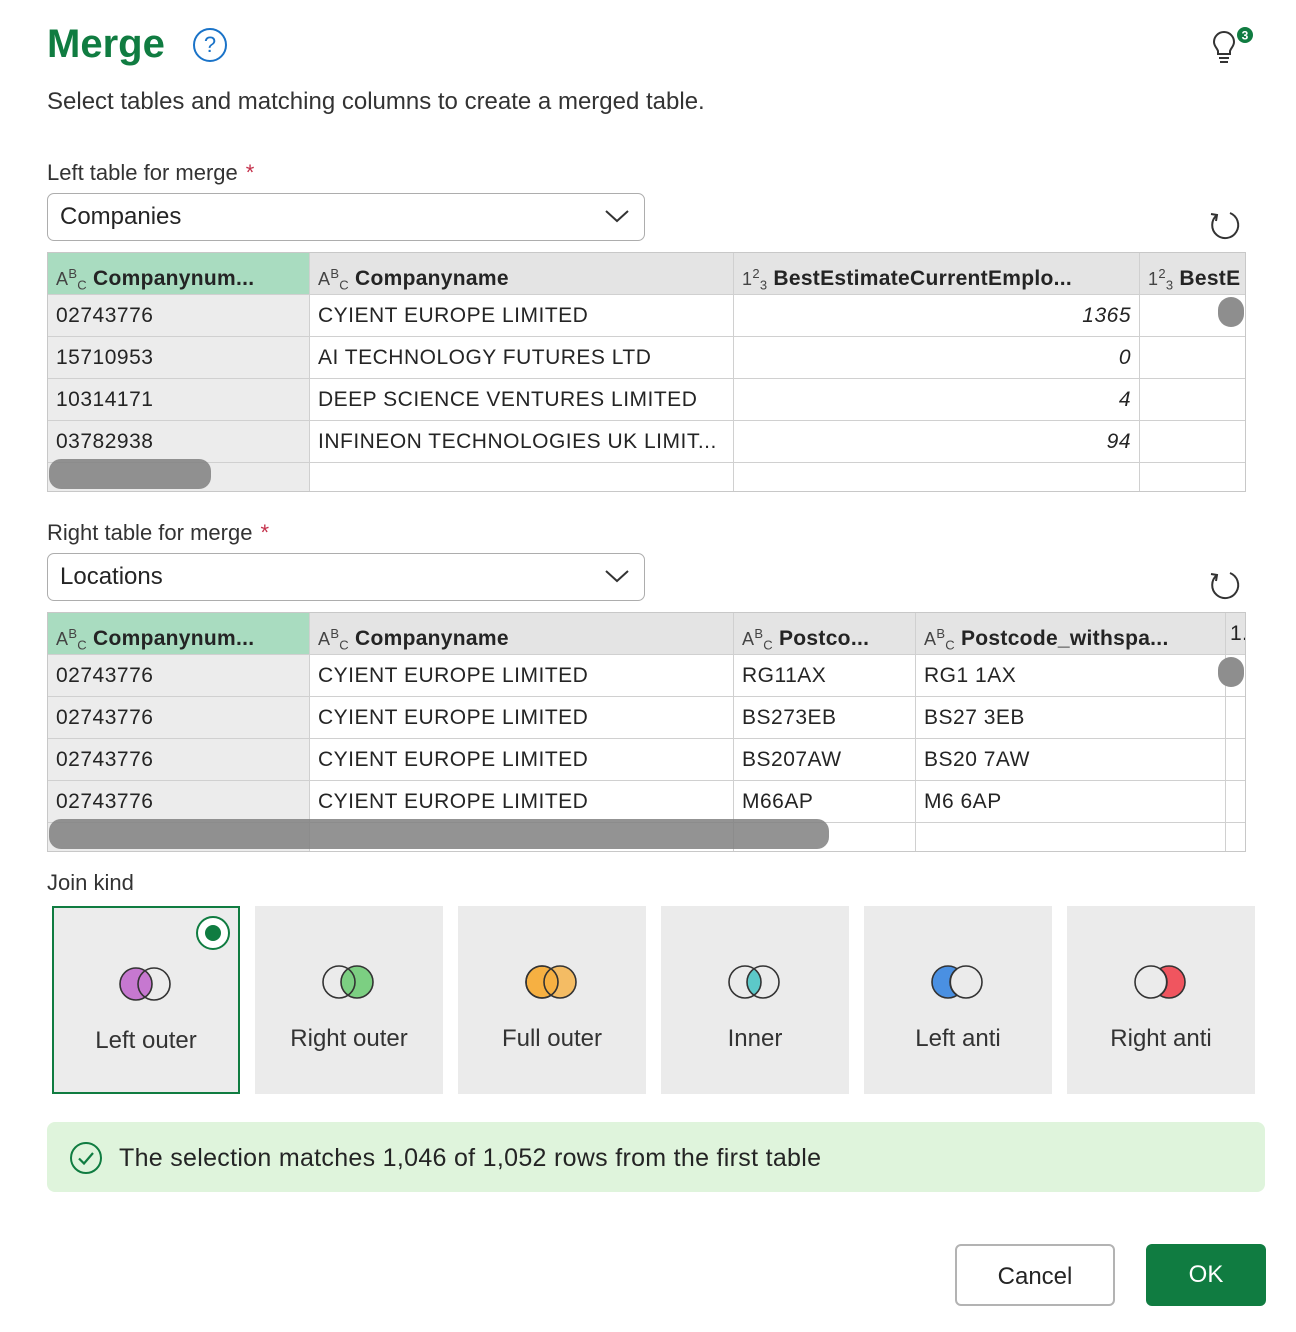 Image resolution: width=1296 pixels, height=1332 pixels. Describe the element at coordinates (121, 216) in the screenshot. I see `left-table-selected: Companies` at that location.